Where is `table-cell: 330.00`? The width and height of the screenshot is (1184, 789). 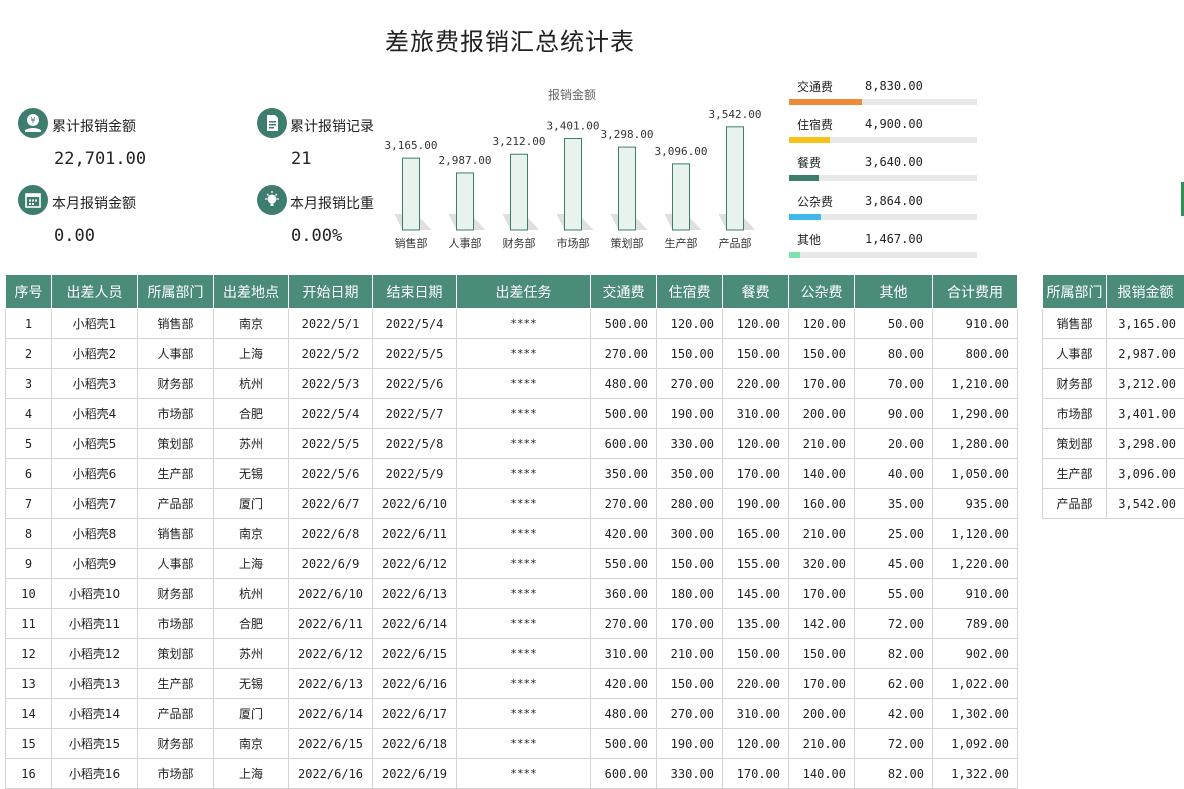
table-cell: 330.00 is located at coordinates (690, 444).